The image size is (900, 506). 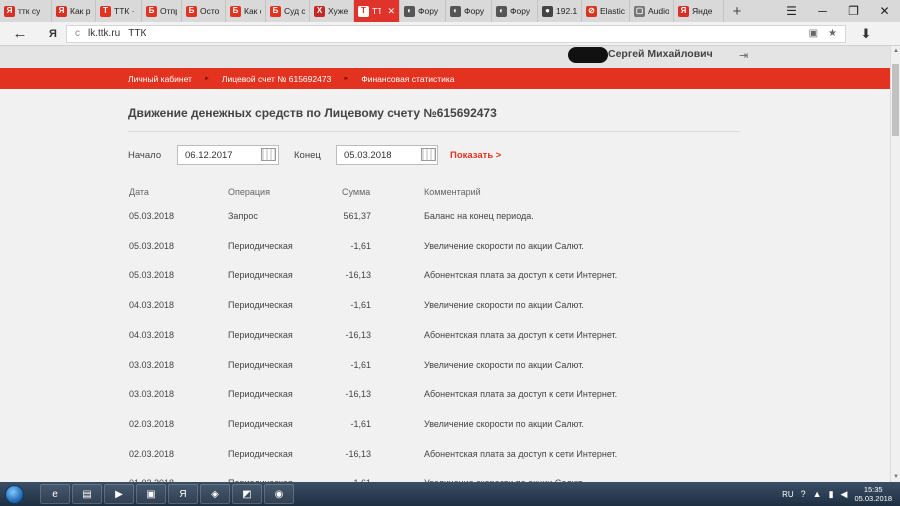 I want to click on page-scrollbar: ▲ ▼, so click(x=895, y=264).